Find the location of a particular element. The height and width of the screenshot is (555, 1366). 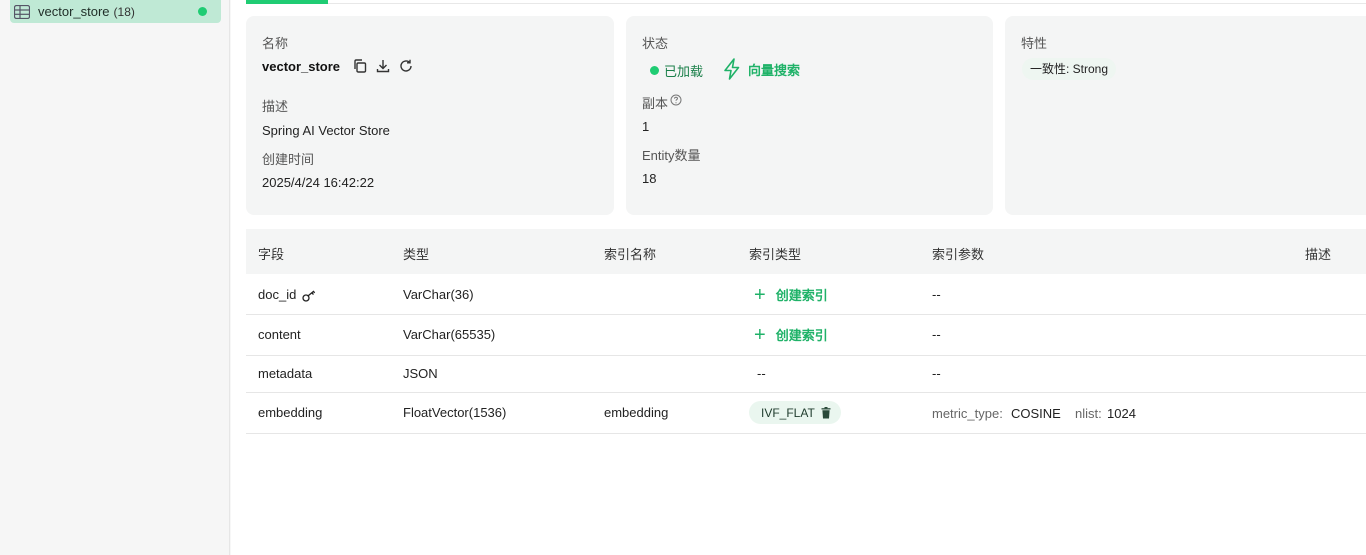

consistency-badge: 一致性: Strong is located at coordinates (1069, 69).